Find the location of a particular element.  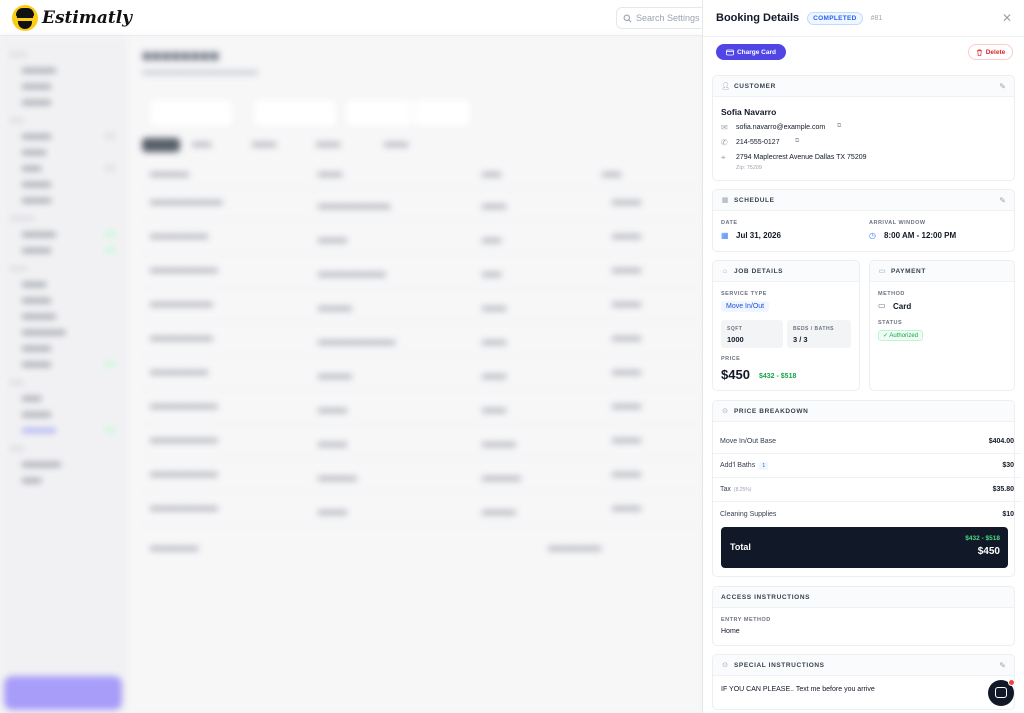

breakdown-row: Tax (8.25%) $35.80 is located at coordinates (867, 490).